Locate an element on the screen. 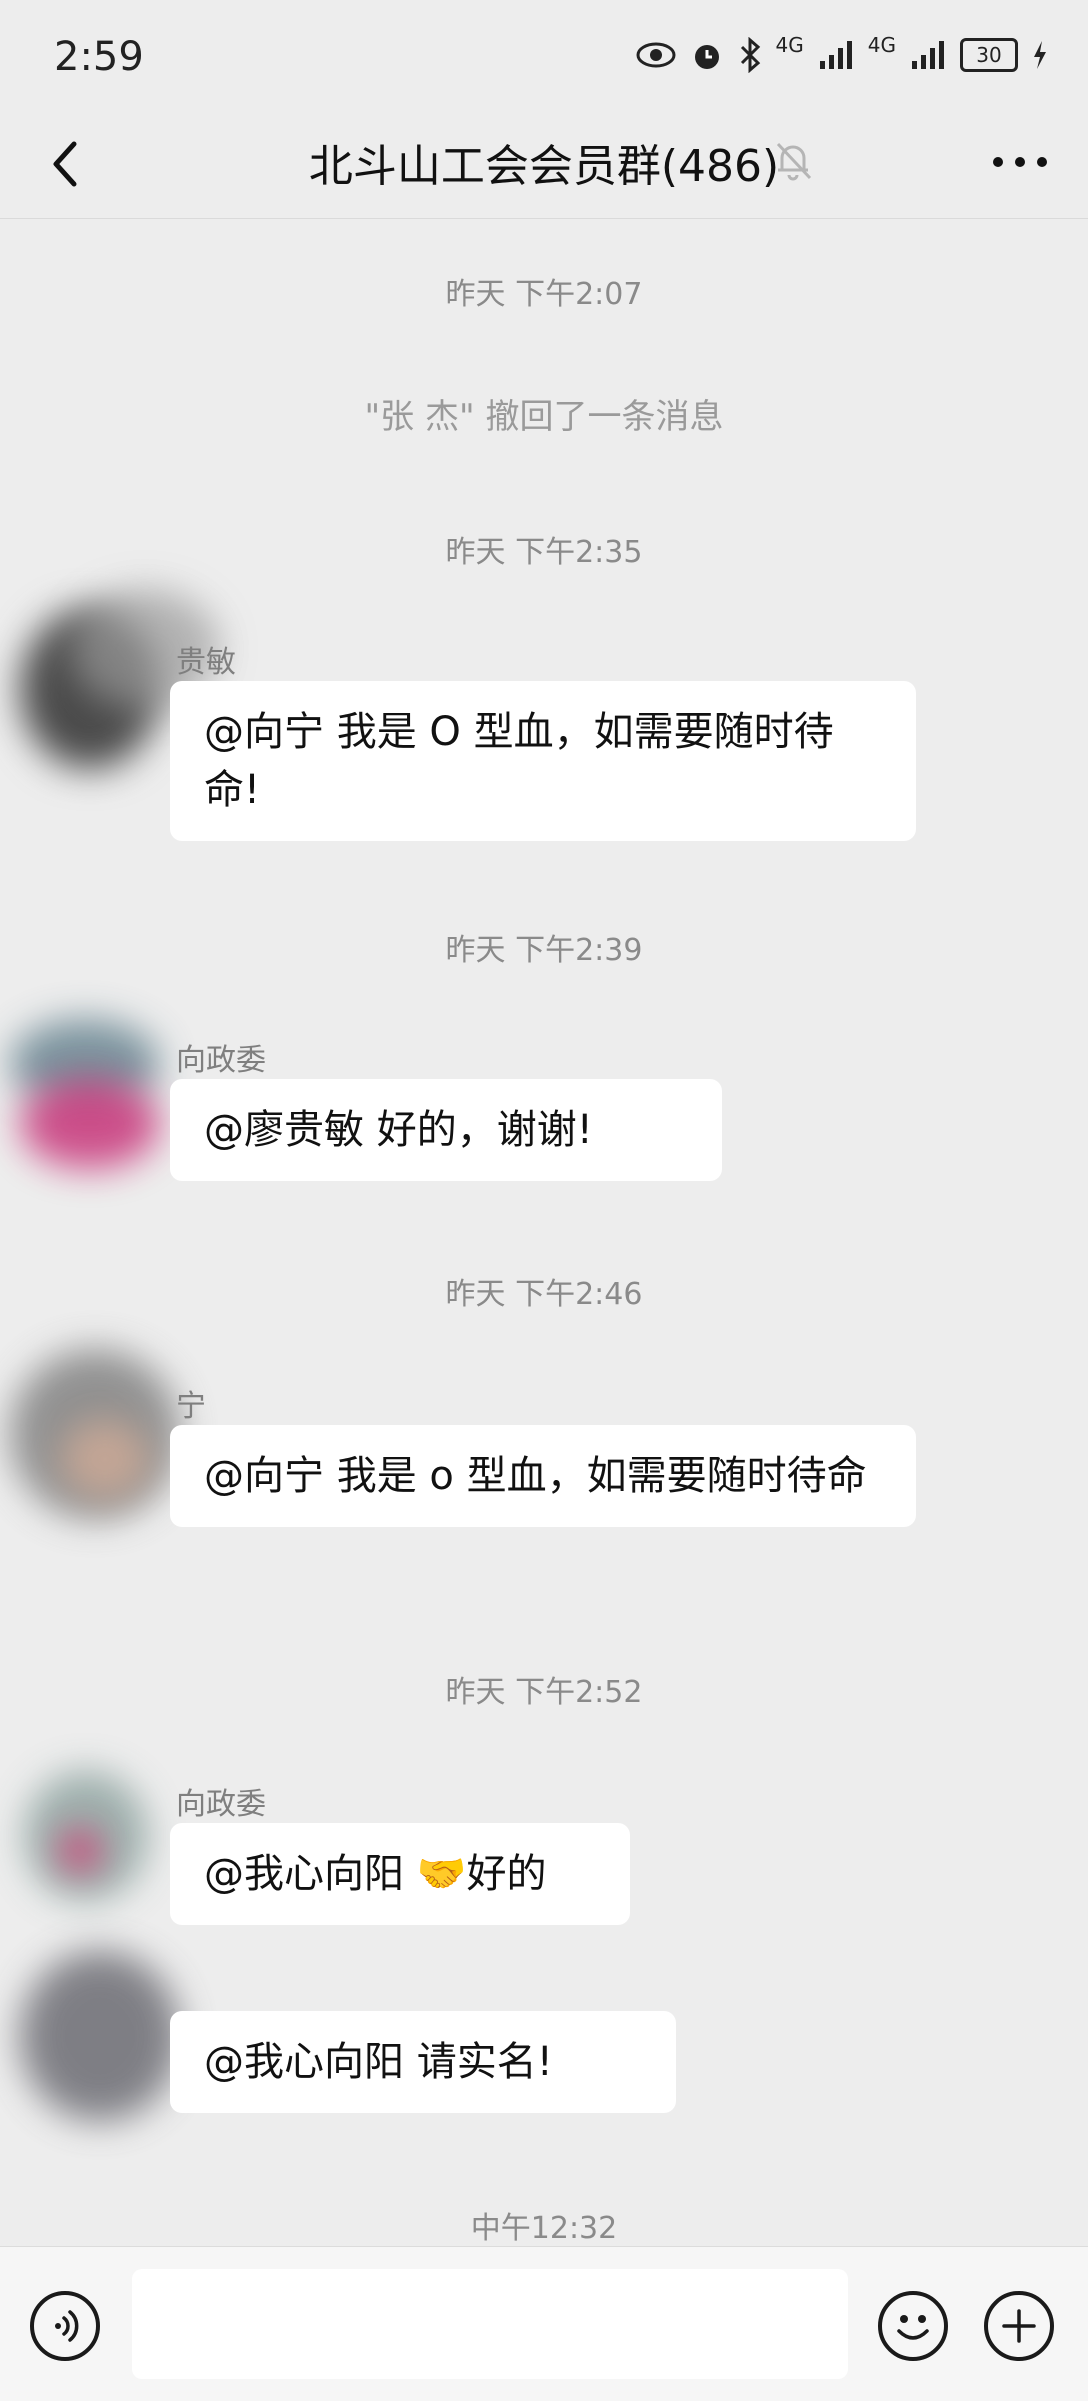  message-input is located at coordinates (490, 2324).